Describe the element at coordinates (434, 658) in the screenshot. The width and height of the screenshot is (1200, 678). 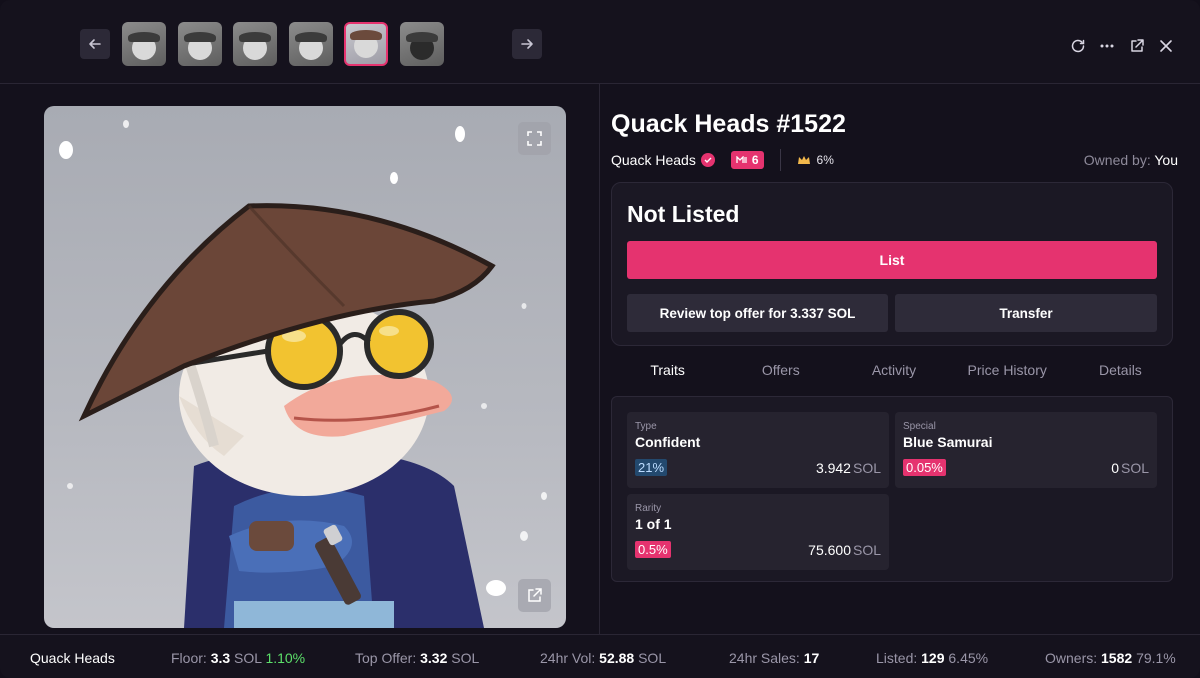
I see `stat-value: 3.32` at that location.